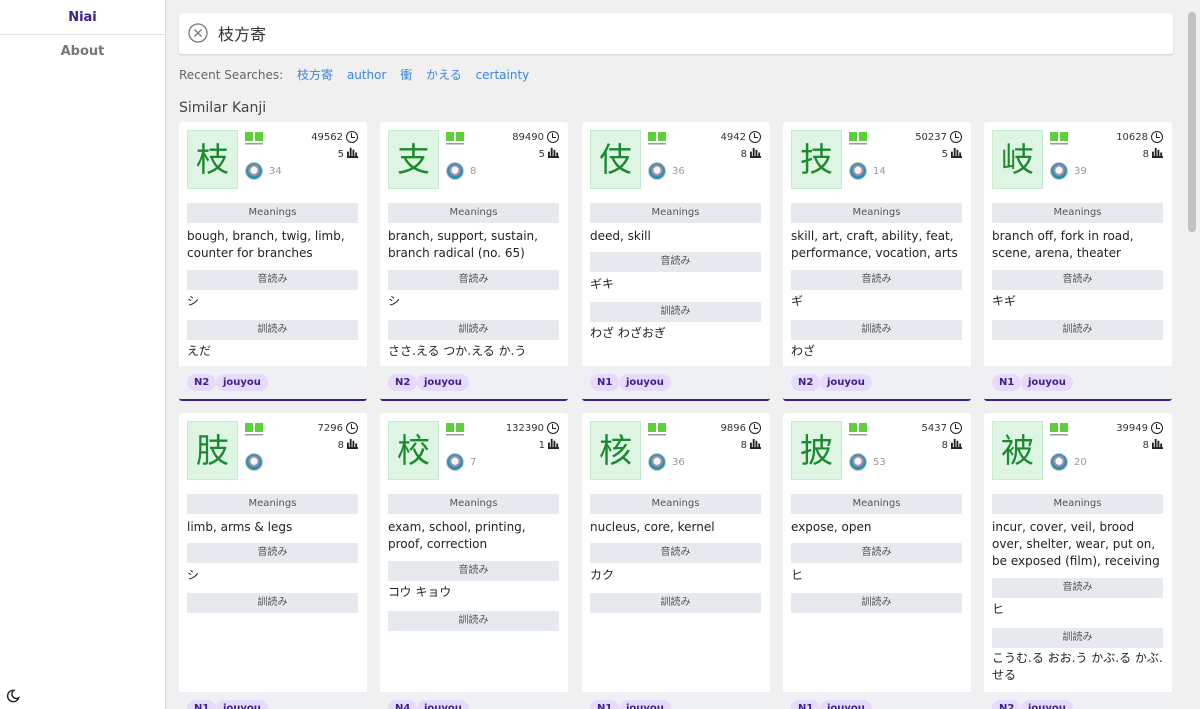 This screenshot has width=1200, height=709. Describe the element at coordinates (315, 75) in the screenshot. I see `recent-search-link: 枝方寄` at that location.